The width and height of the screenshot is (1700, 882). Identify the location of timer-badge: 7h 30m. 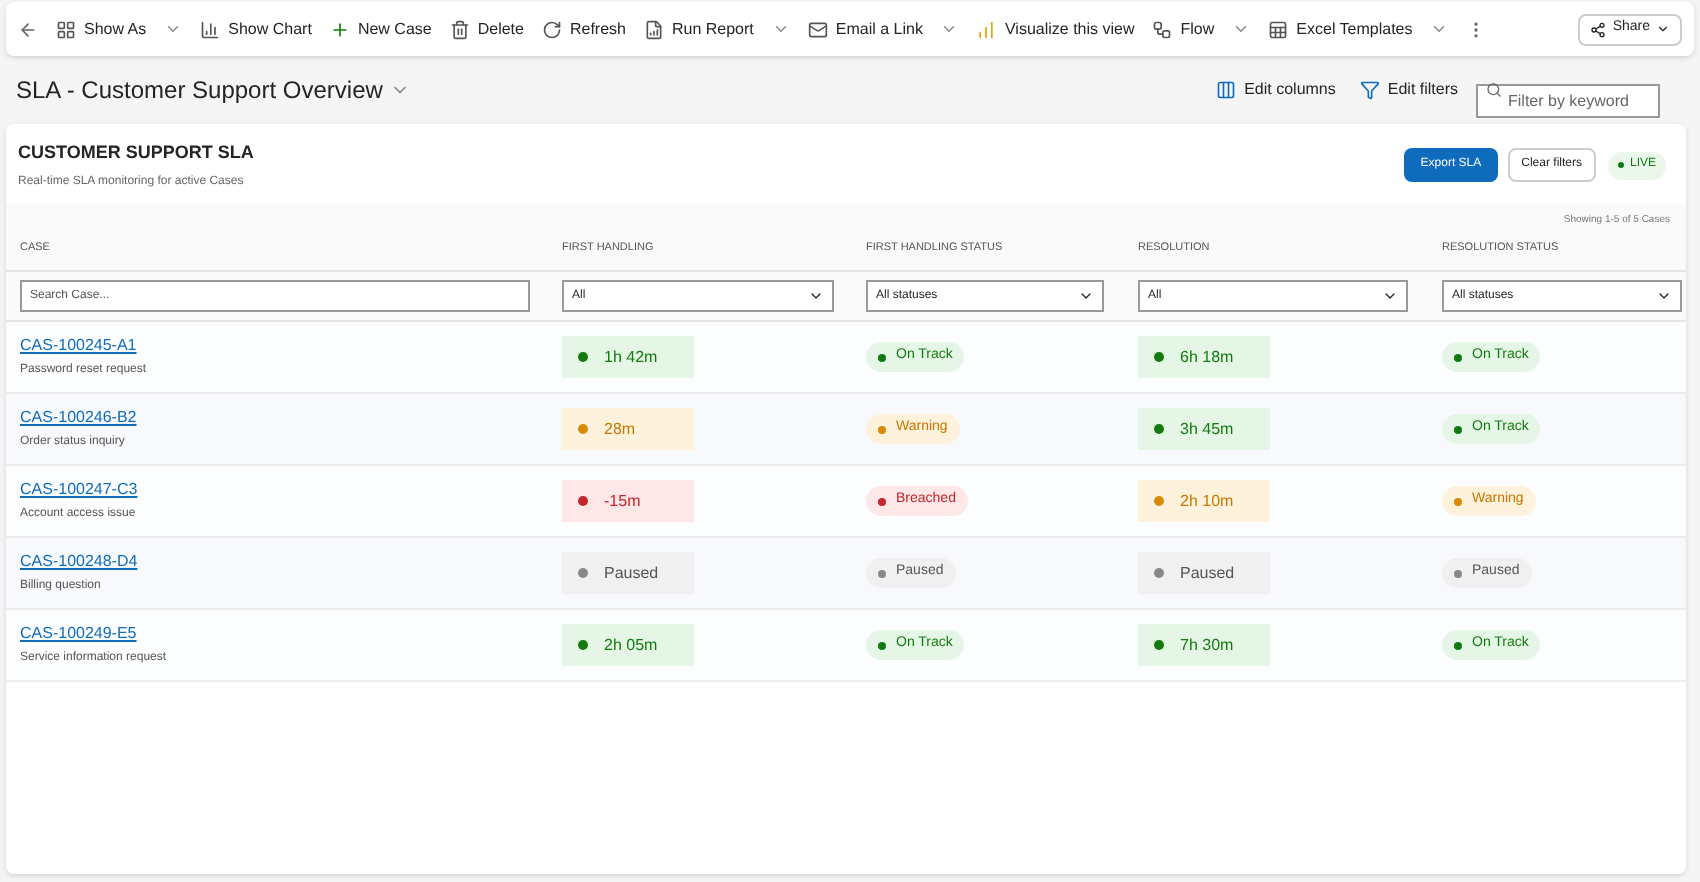
(1204, 645).